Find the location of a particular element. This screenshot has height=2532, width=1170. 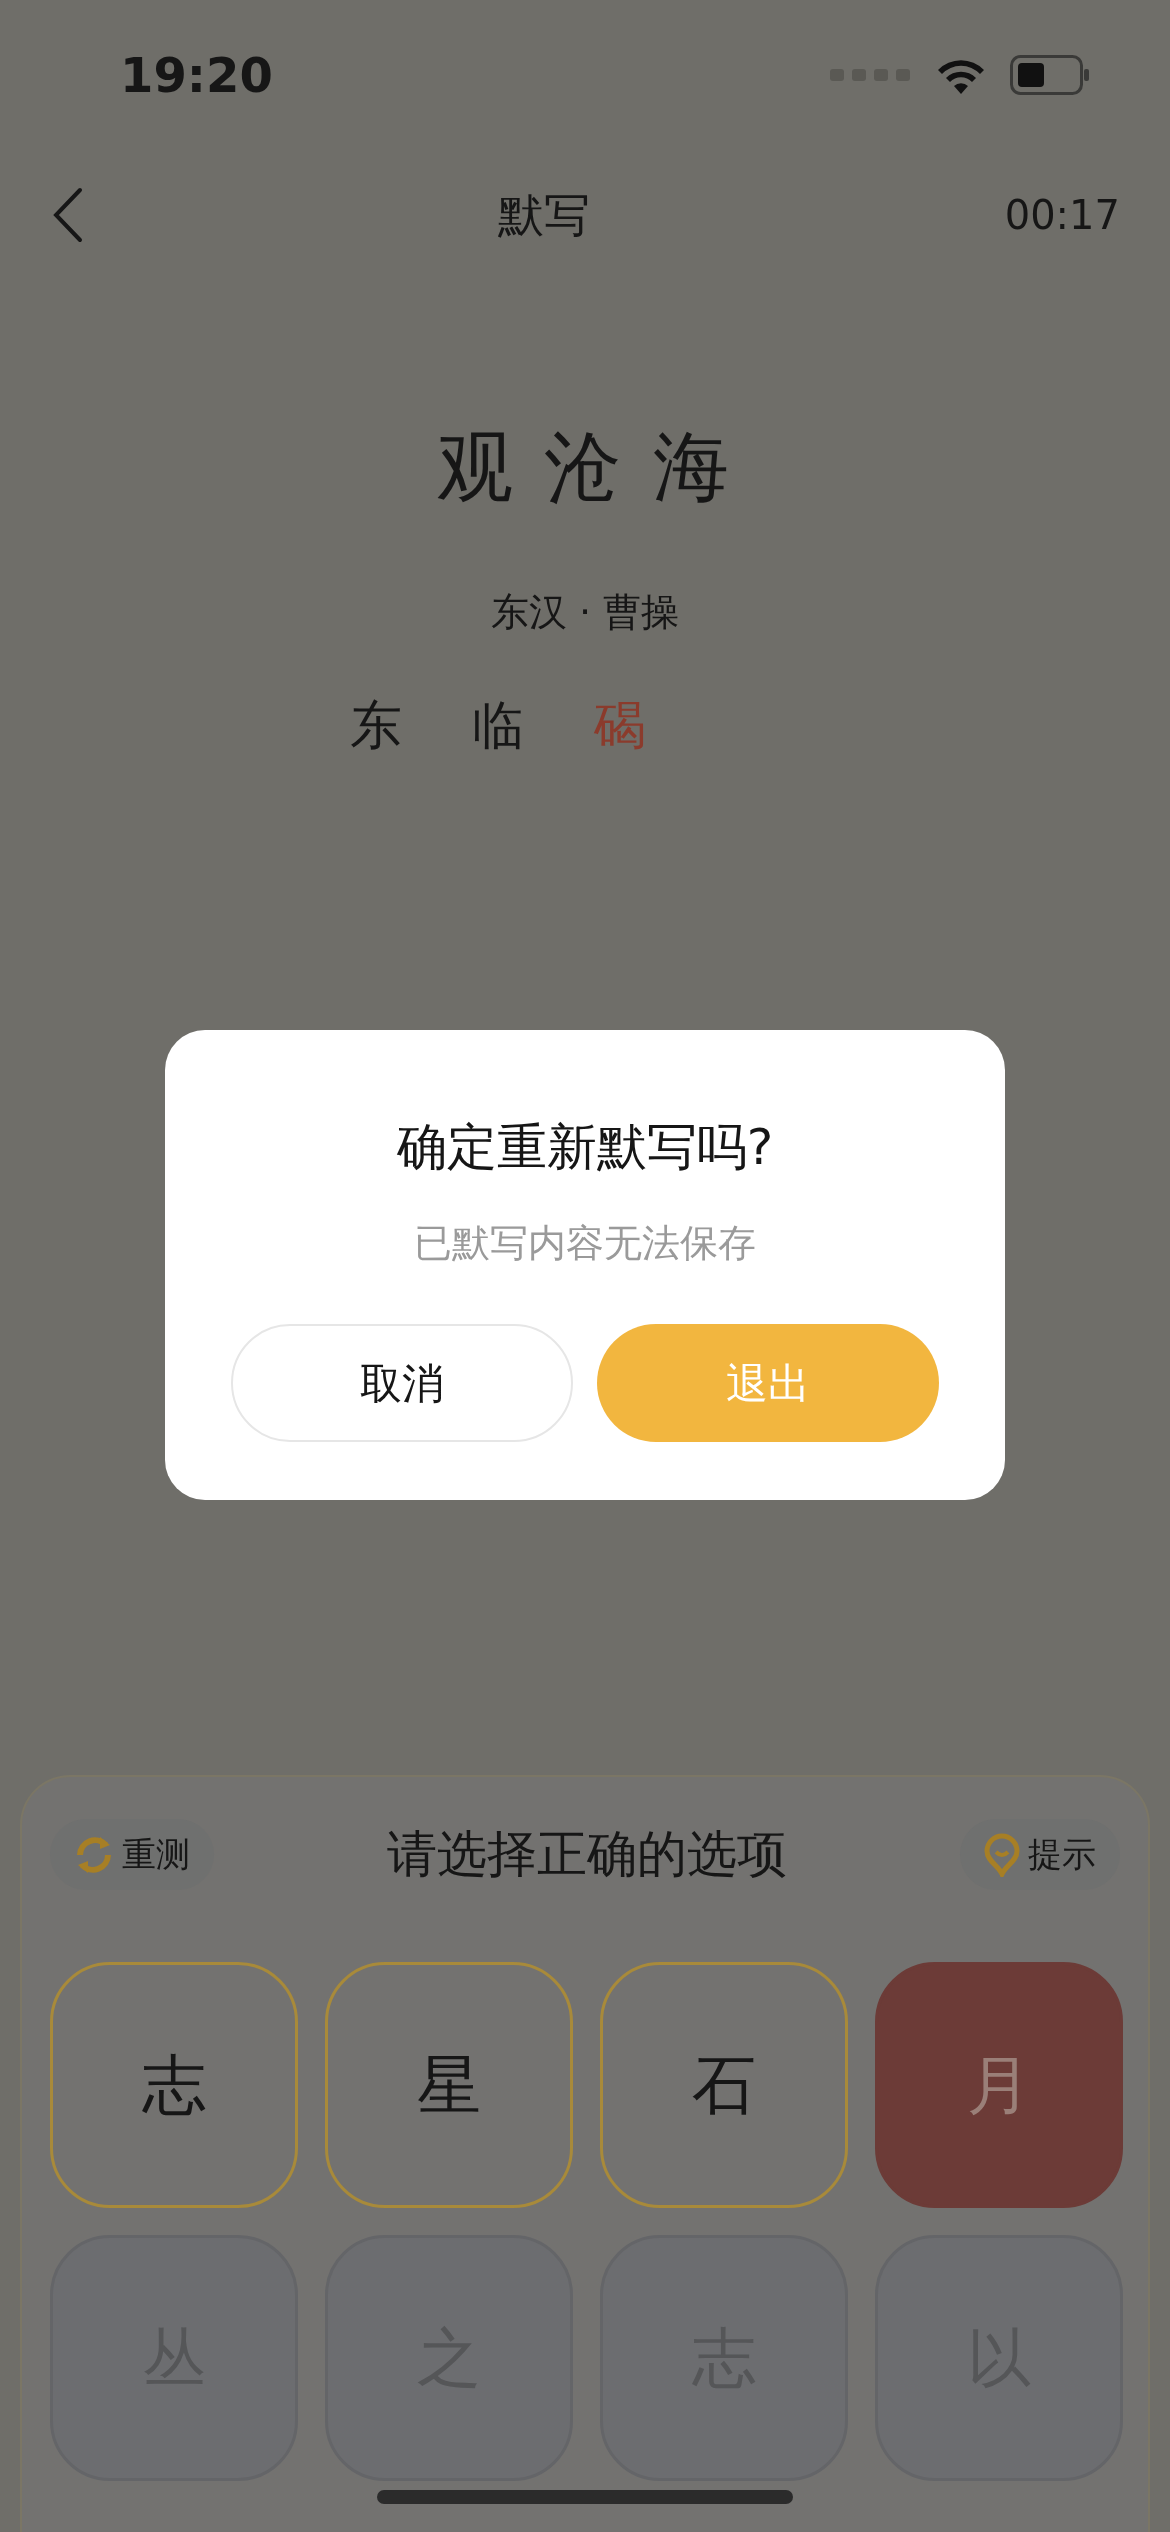

page-title: 默写 is located at coordinates (544, 215).